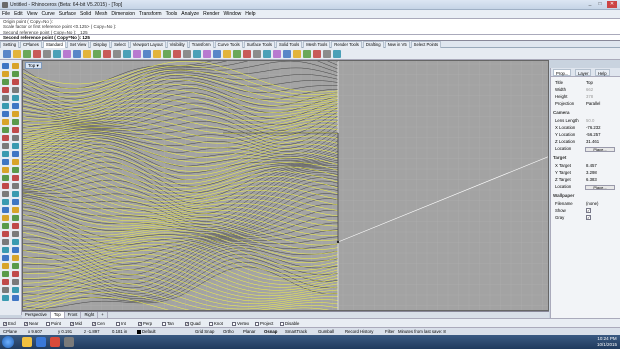 The image size is (620, 349). What do you see at coordinates (98, 323) in the screenshot?
I see `osnap-cen: ✓Cen` at bounding box center [98, 323].